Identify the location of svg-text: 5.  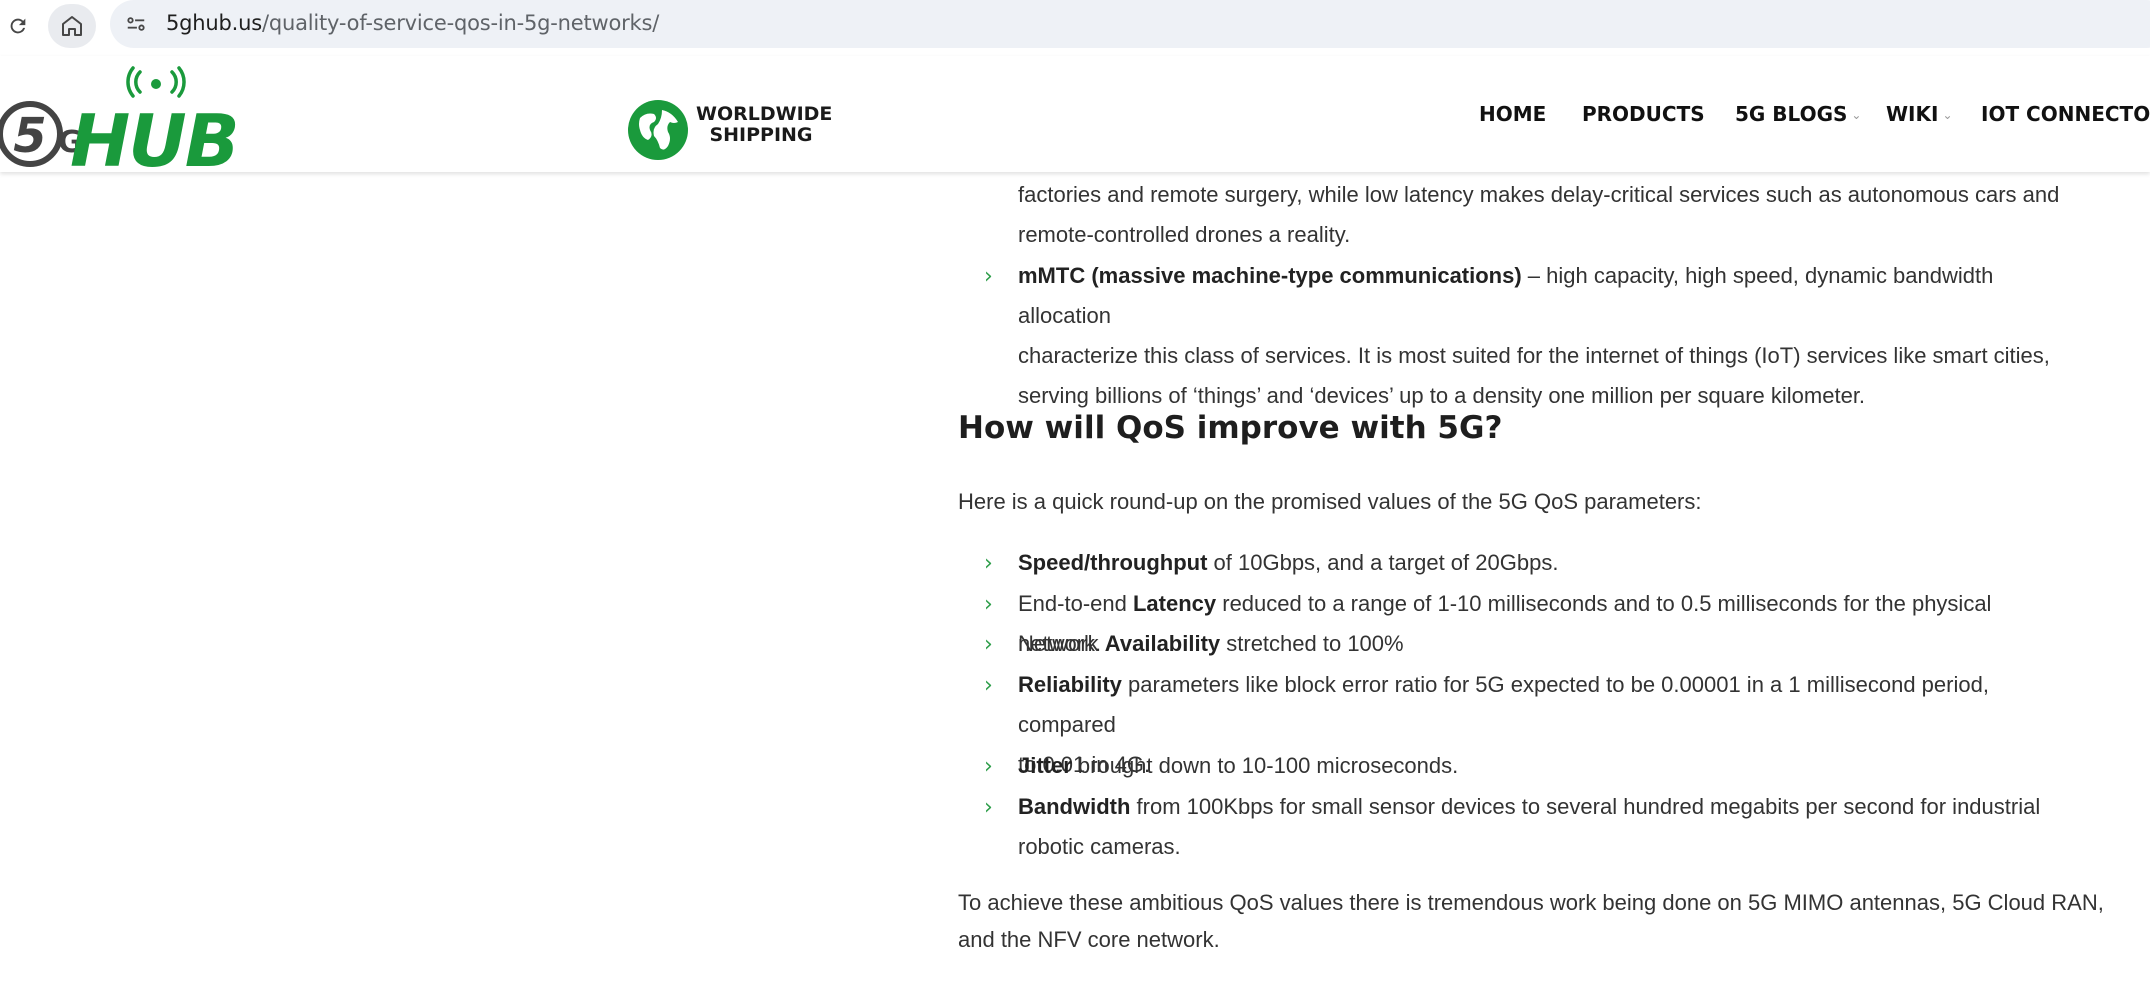
(29, 136).